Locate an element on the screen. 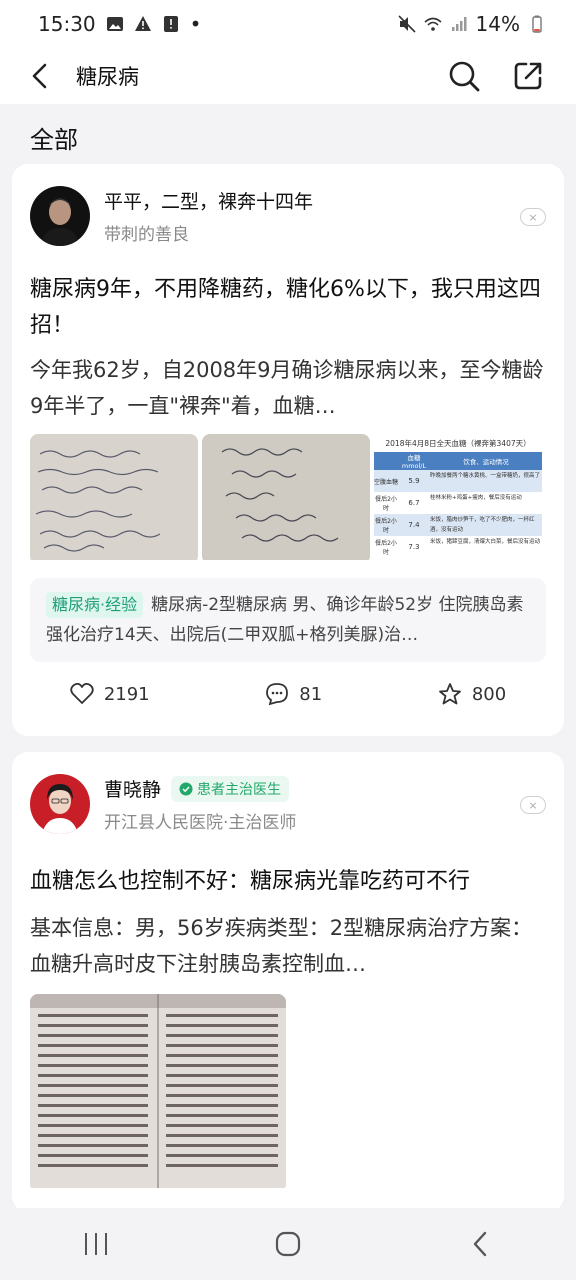 The height and width of the screenshot is (1280, 576). table-header: 饮食、运动情况 is located at coordinates (486, 462).